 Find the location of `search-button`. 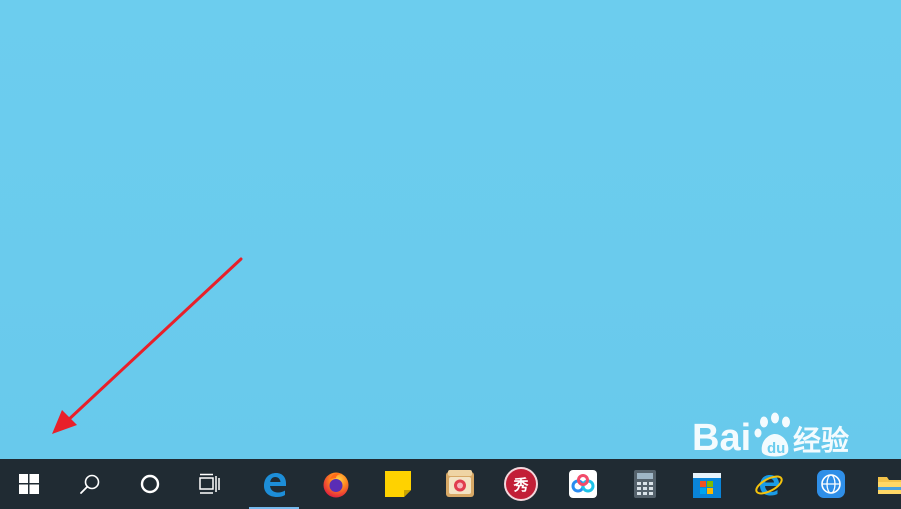

search-button is located at coordinates (90, 484).